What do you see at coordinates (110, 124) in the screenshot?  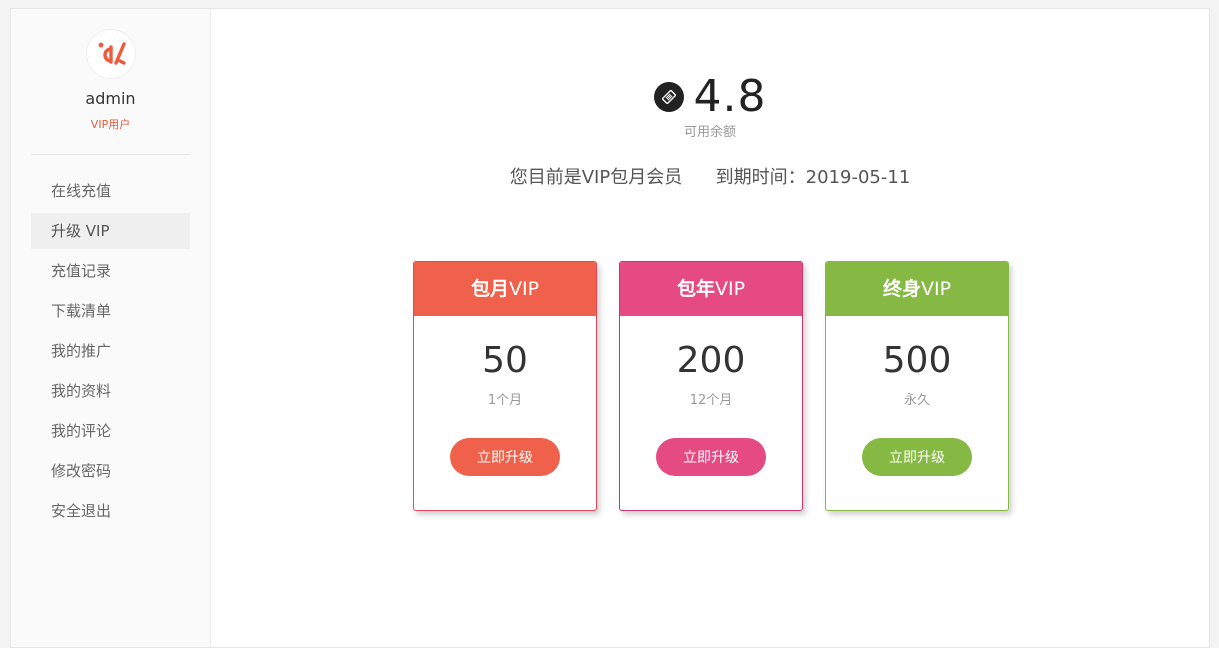 I see `user-role-badge: VIP用户` at bounding box center [110, 124].